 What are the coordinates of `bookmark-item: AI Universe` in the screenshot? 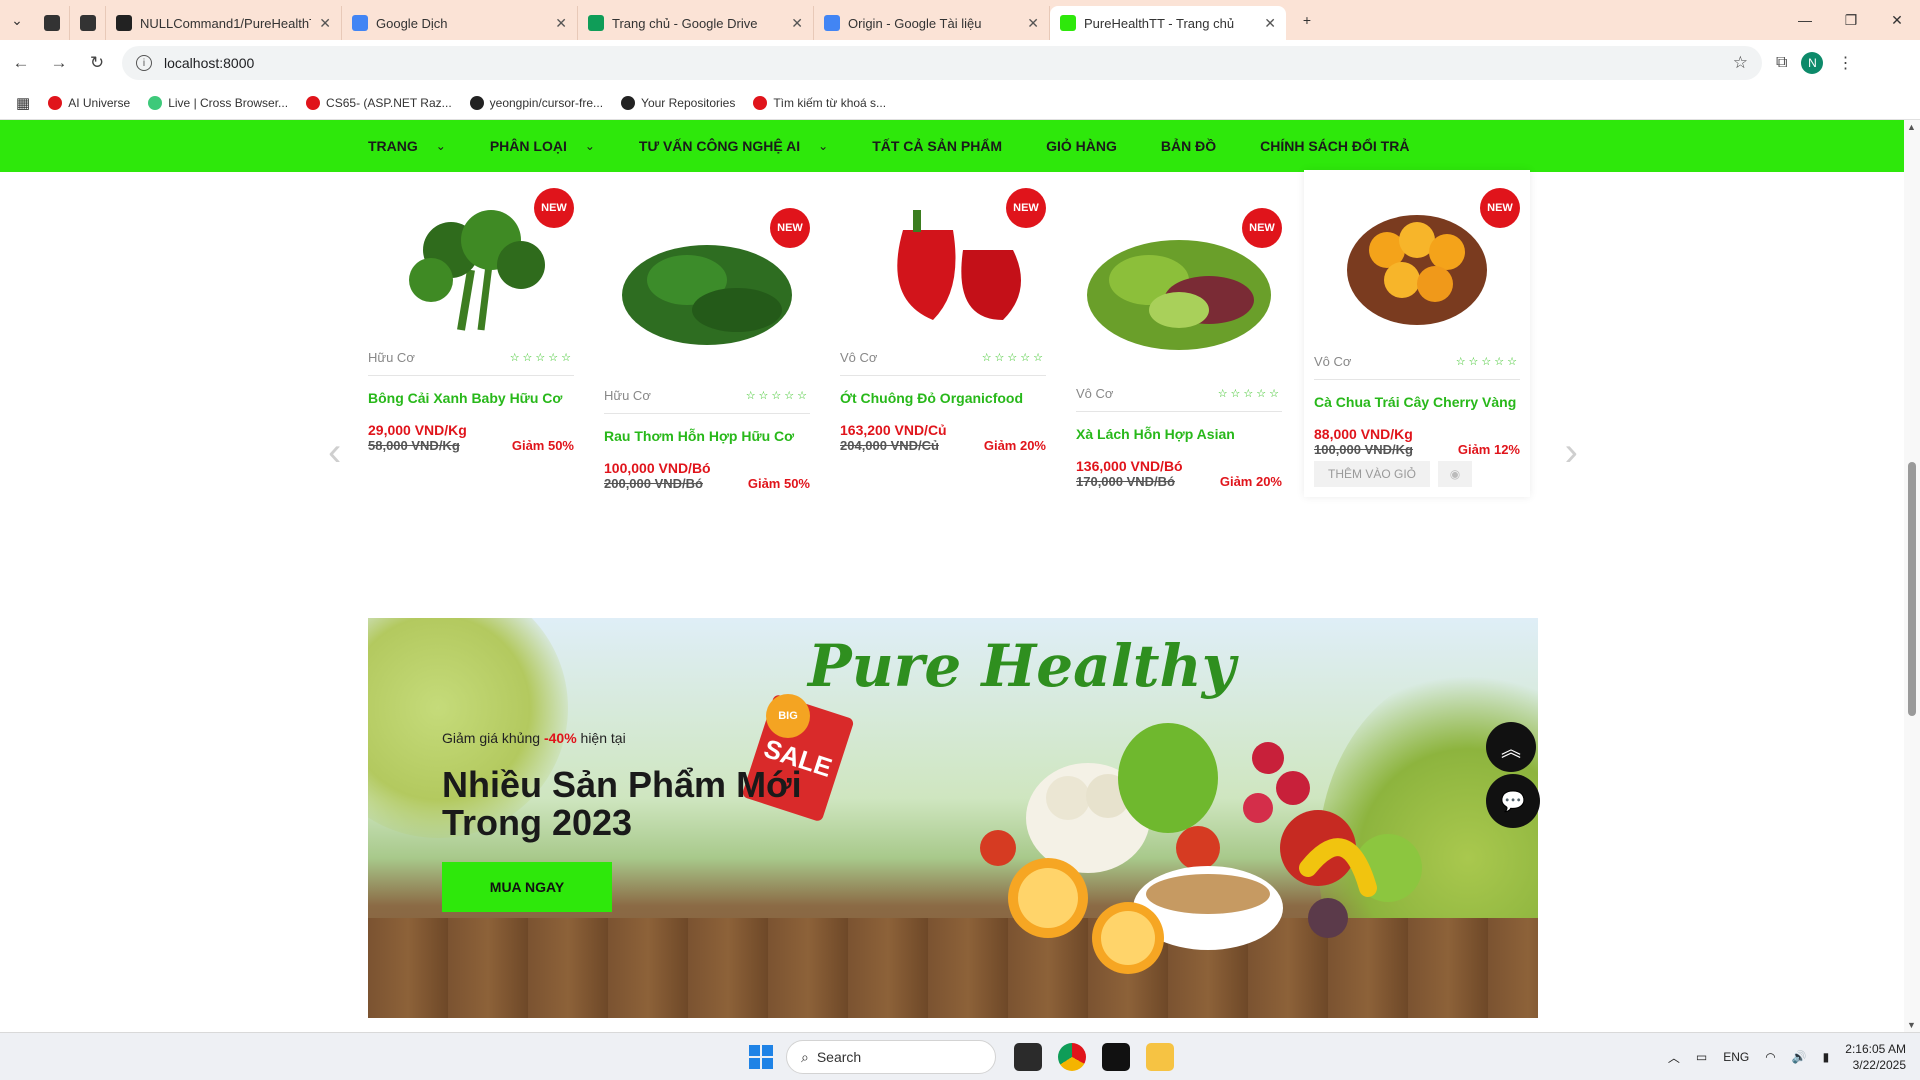 It's located at (89, 102).